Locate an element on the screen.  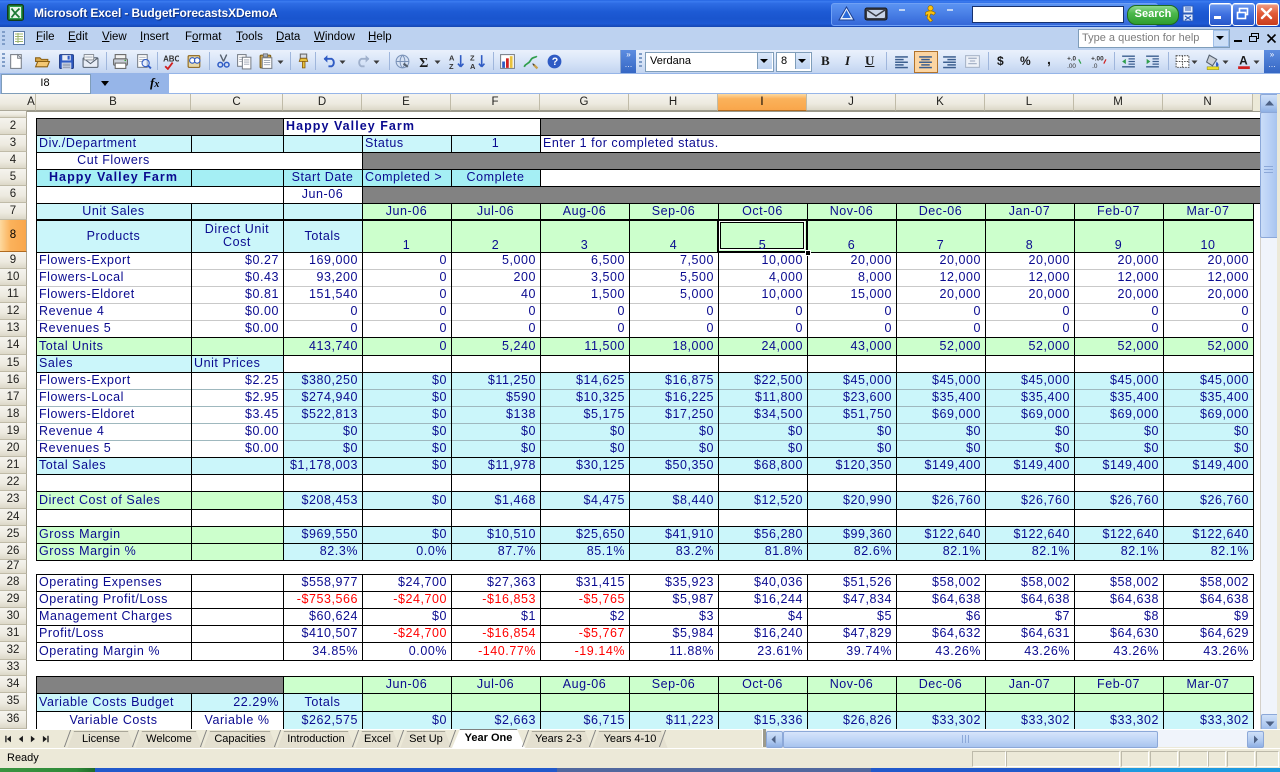
svg-text: +.00 is located at coordinates (1097, 58).